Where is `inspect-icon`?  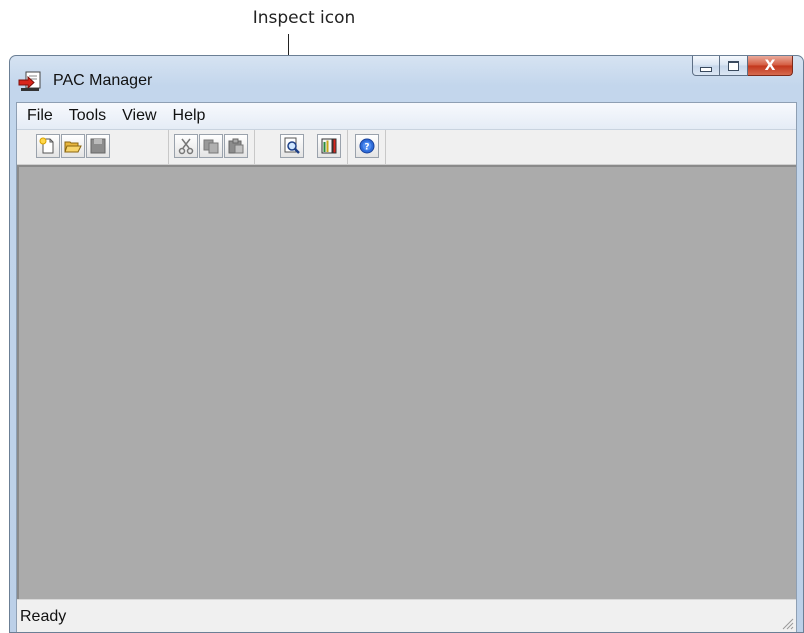 inspect-icon is located at coordinates (292, 145).